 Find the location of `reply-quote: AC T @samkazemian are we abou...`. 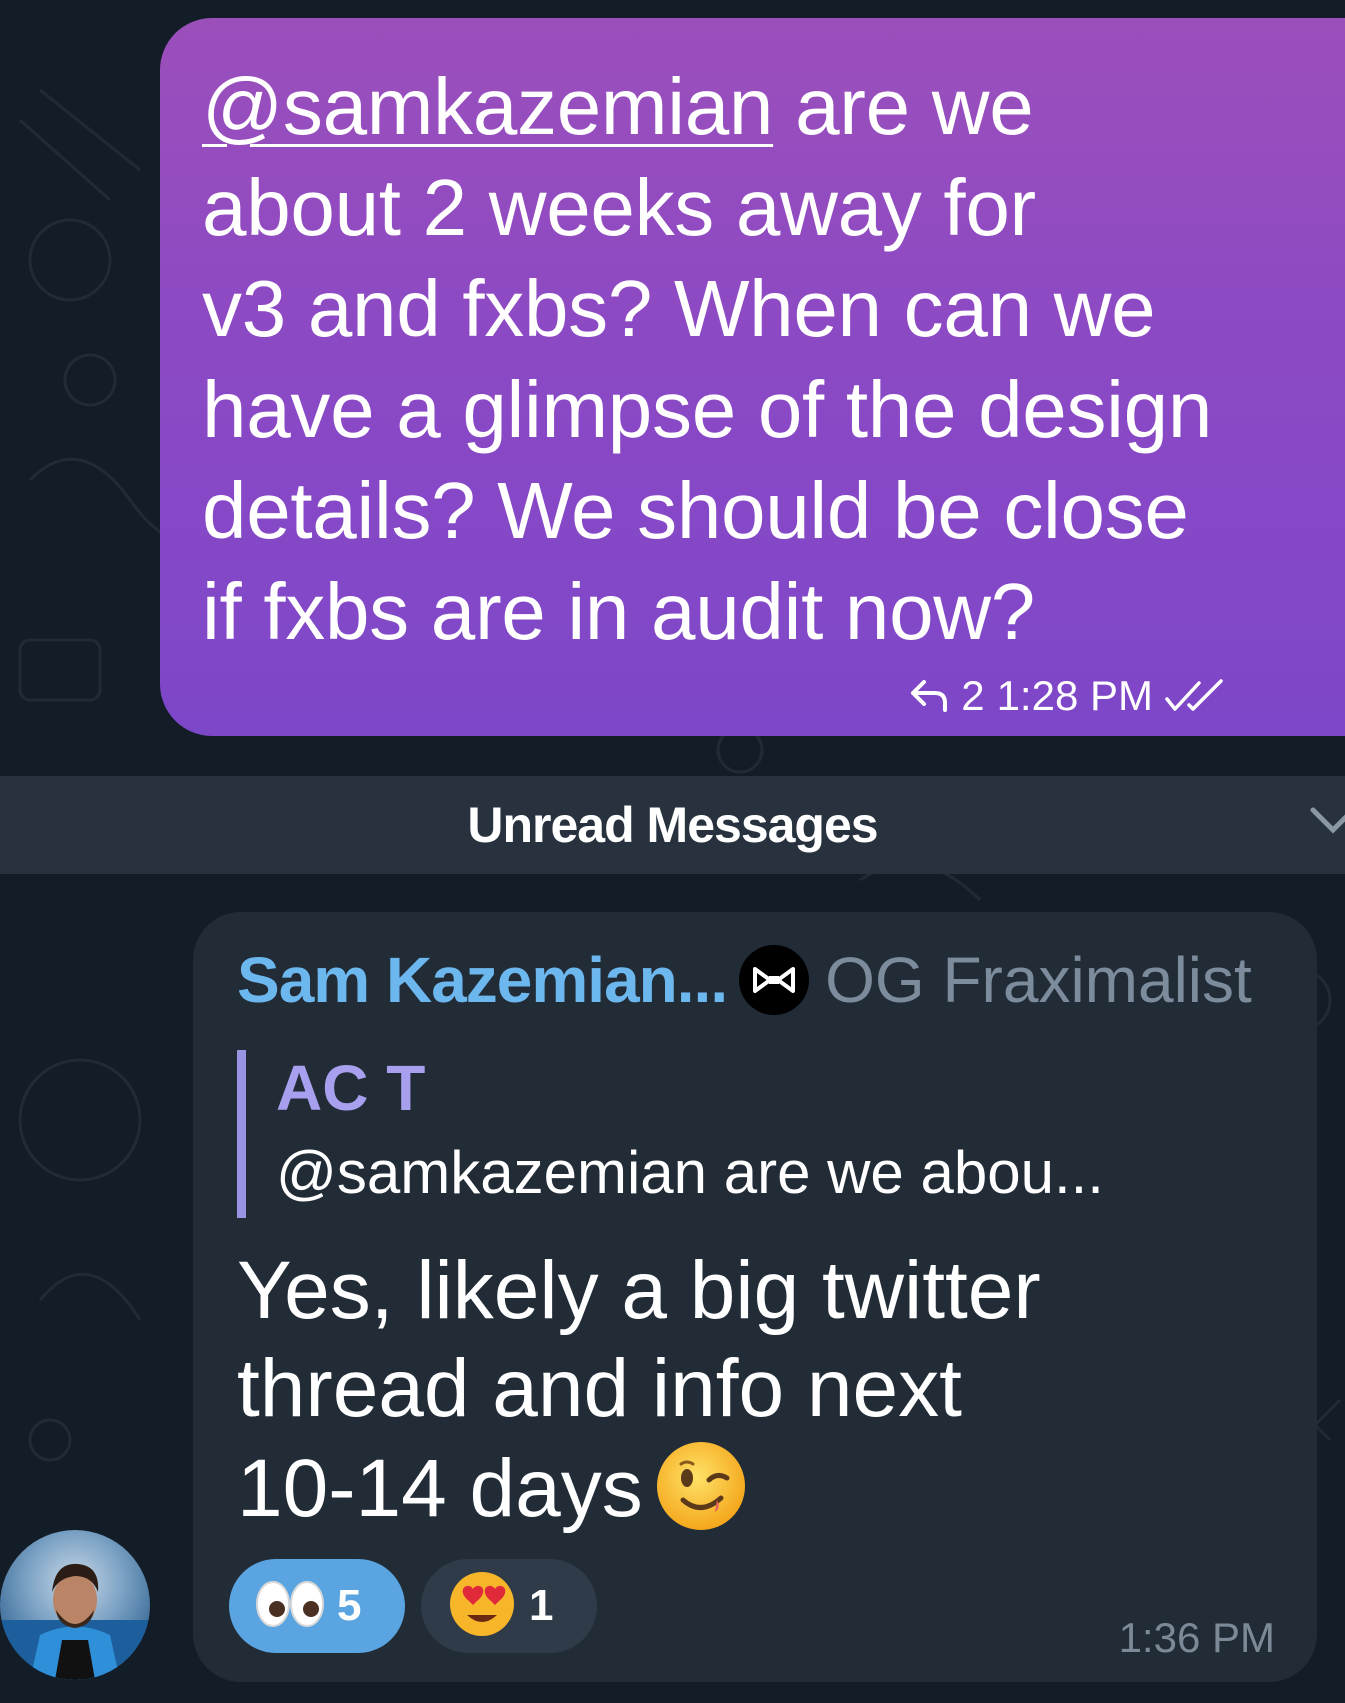

reply-quote: AC T @samkazemian are we abou... is located at coordinates (759, 1134).